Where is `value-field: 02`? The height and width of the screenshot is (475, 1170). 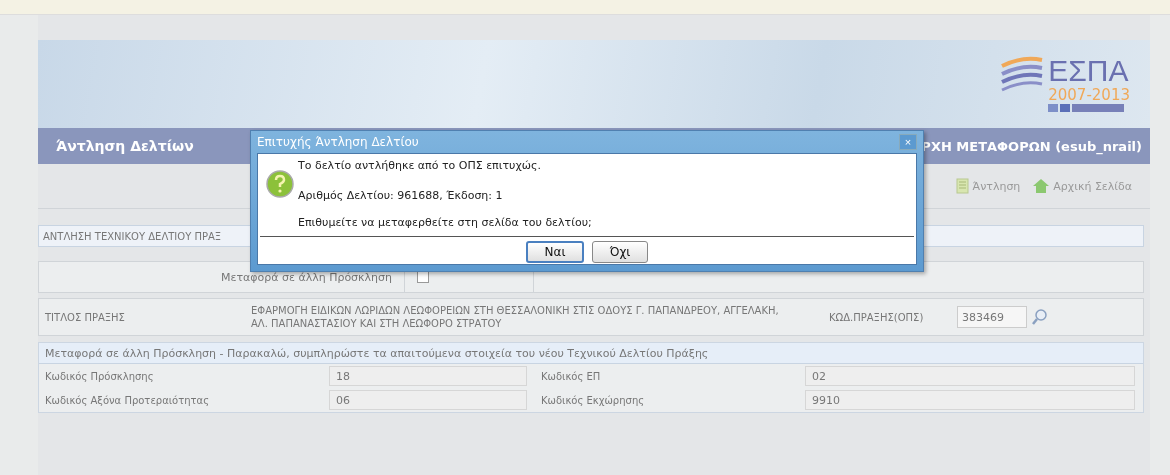 value-field: 02 is located at coordinates (970, 376).